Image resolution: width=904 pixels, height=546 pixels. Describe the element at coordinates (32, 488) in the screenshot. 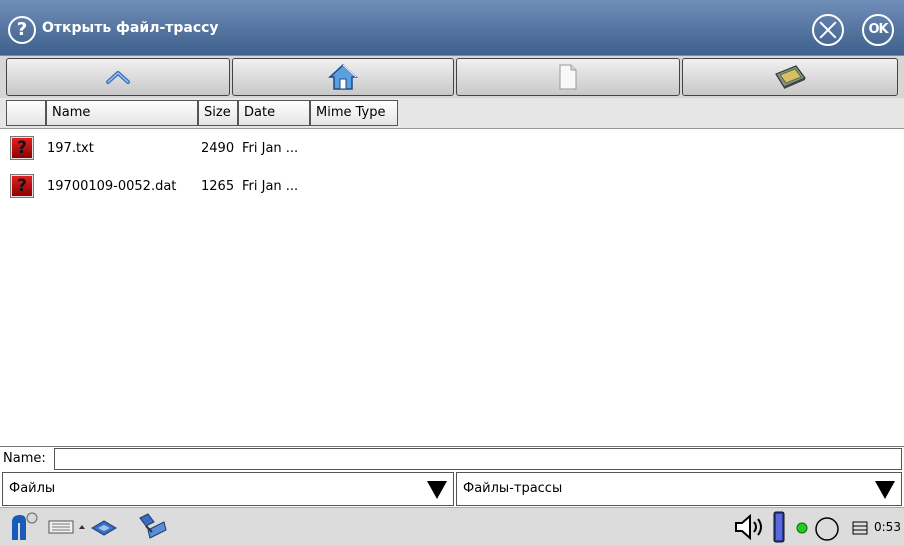

I see `location-combo-value: Файлы` at that location.